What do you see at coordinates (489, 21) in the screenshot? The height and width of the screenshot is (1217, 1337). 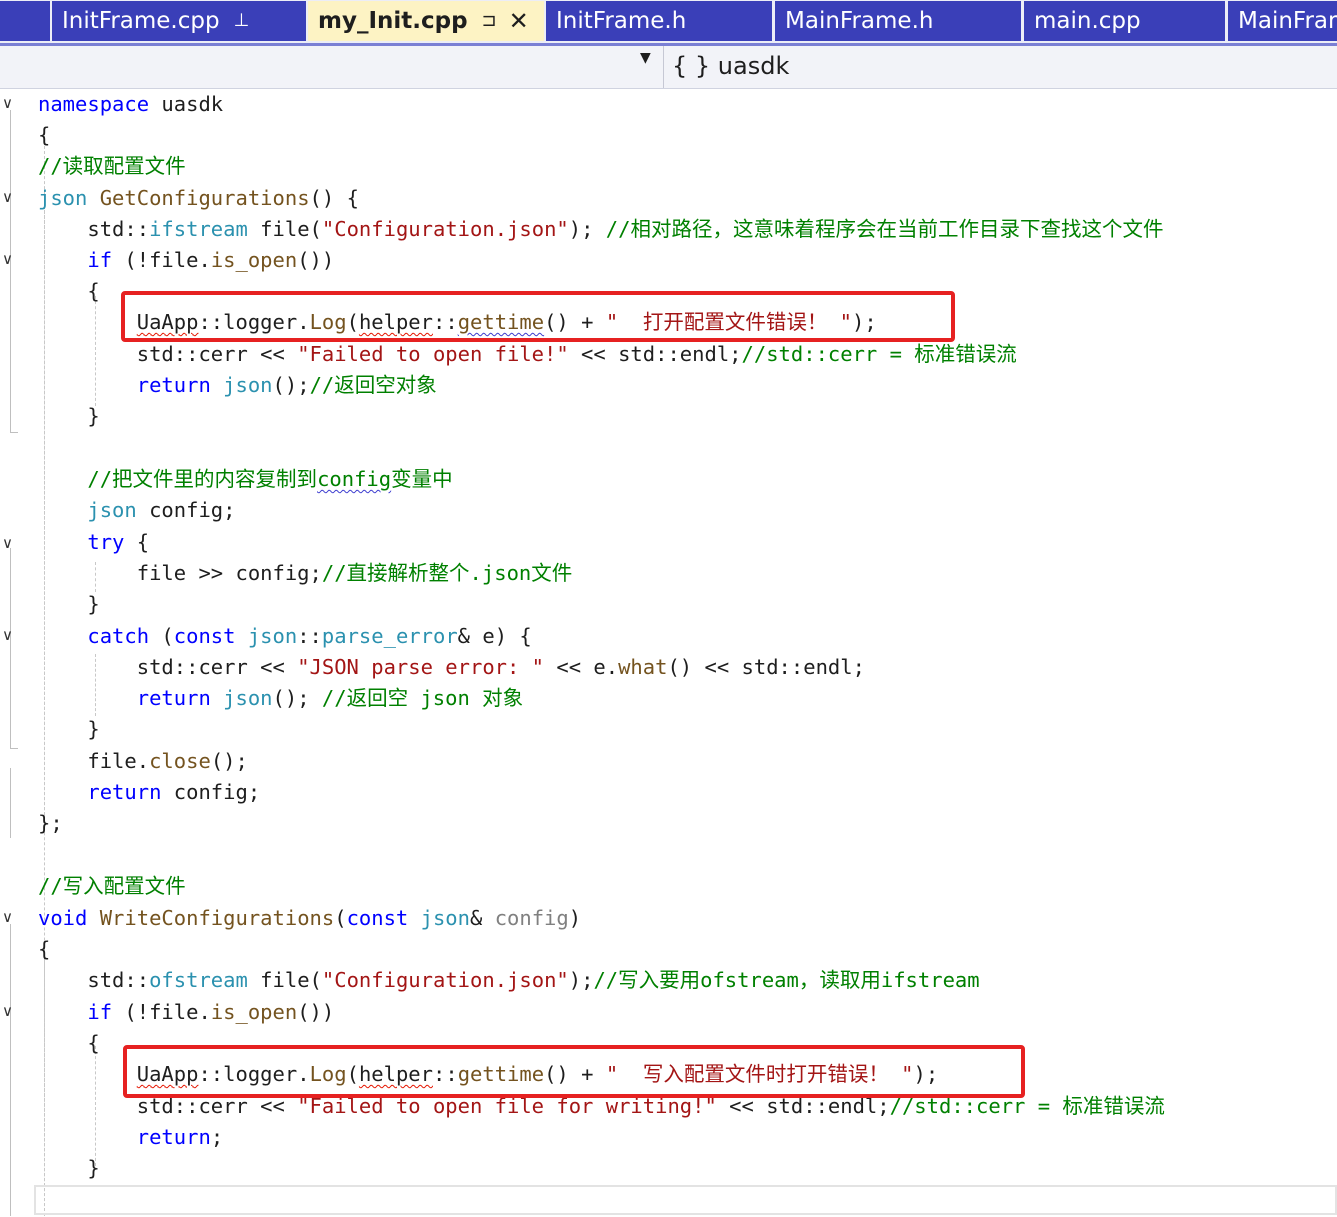 I see `pin-icon: ⊐` at bounding box center [489, 21].